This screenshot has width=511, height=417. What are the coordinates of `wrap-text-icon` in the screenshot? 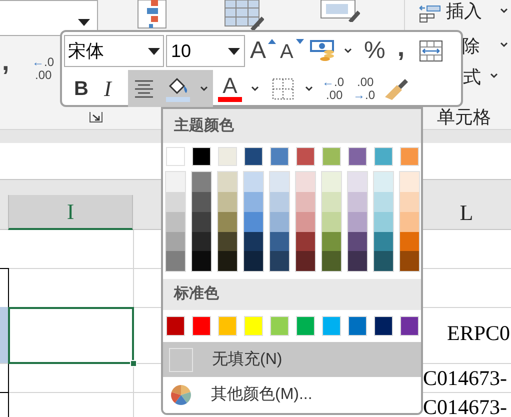 It's located at (430, 51).